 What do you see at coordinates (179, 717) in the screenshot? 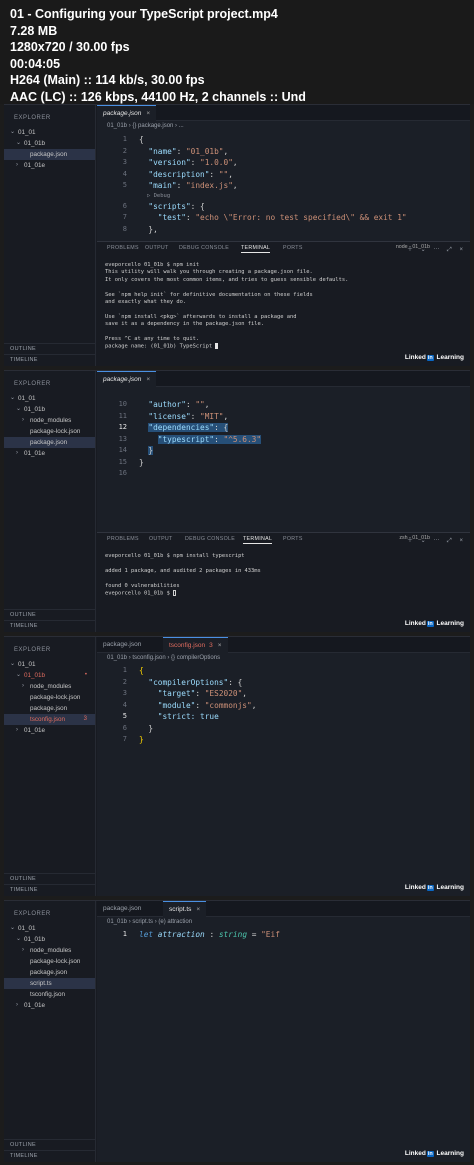
I see `code-text: "strict: true` at bounding box center [179, 717].